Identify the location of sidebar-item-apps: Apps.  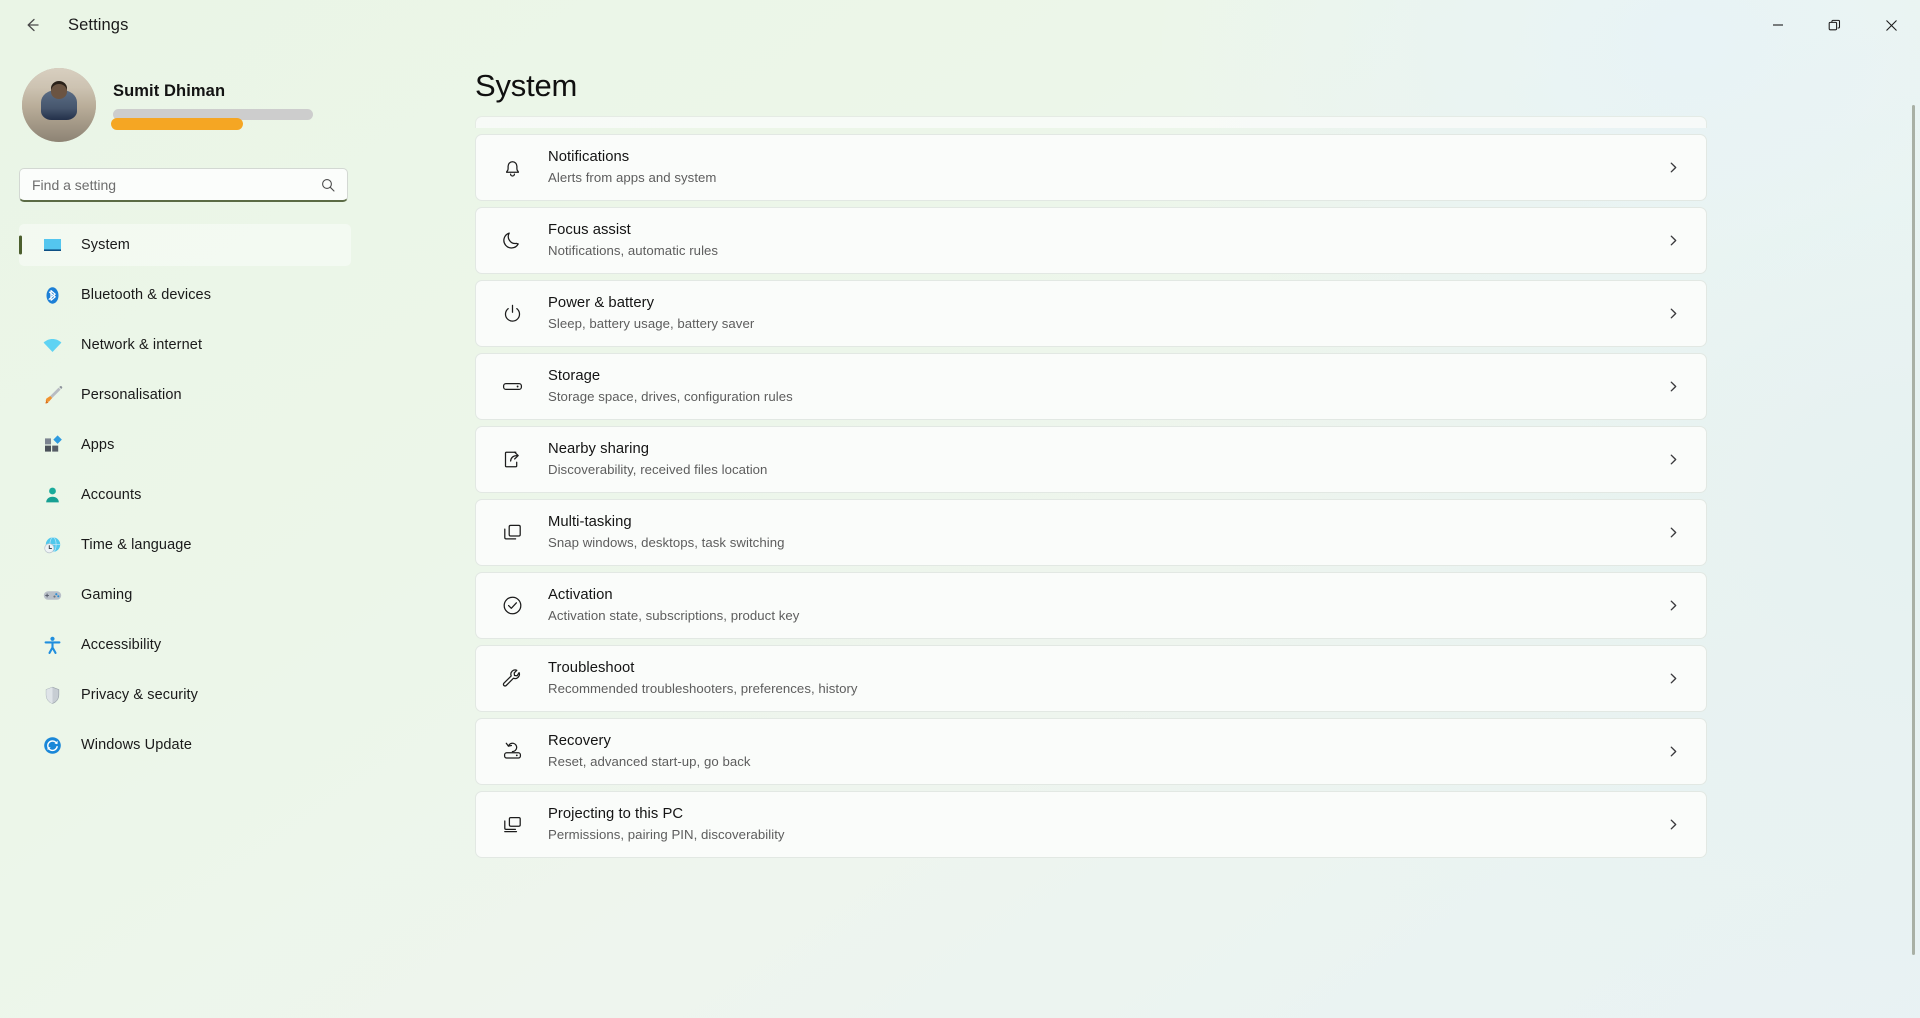
(185, 445).